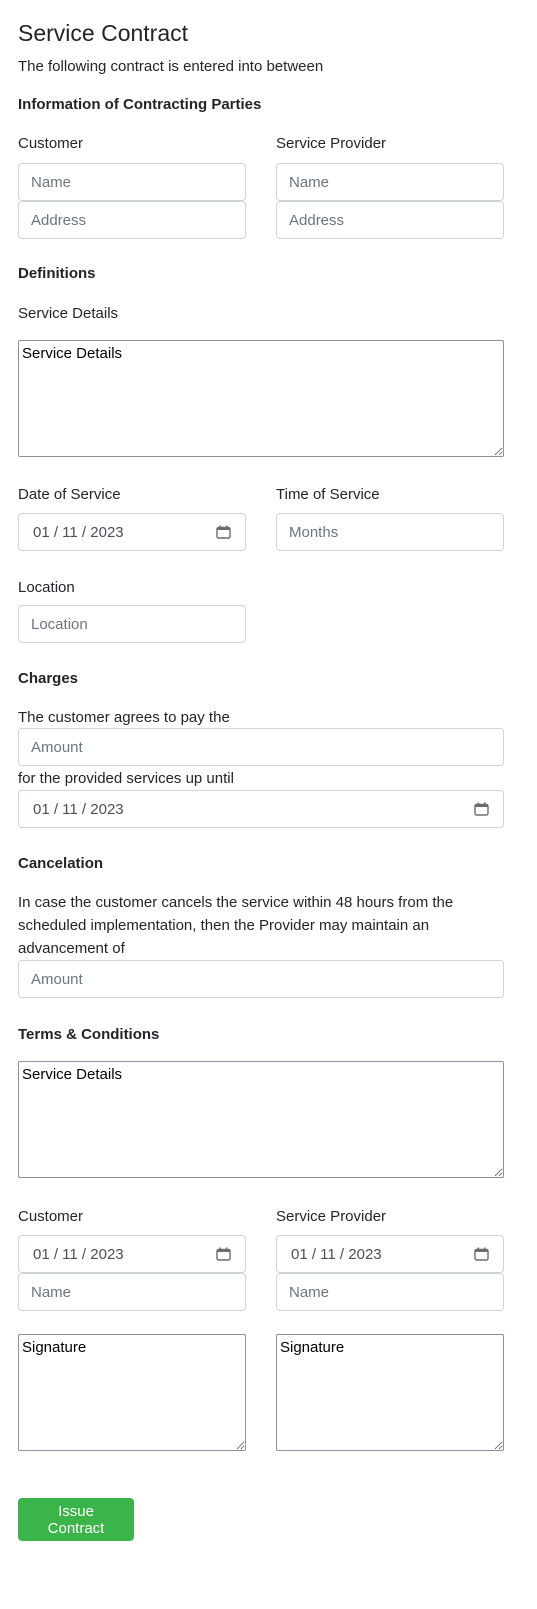  I want to click on customer-name-input, so click(132, 182).